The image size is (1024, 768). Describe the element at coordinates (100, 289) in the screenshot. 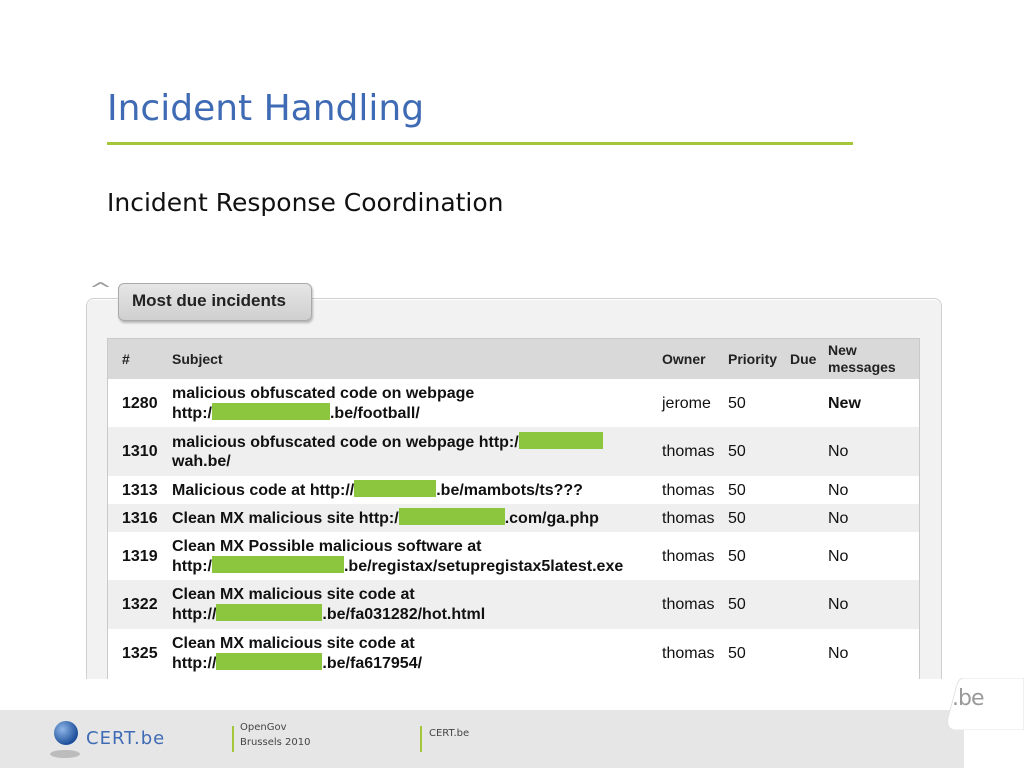

I see `chevron-up-icon: ^` at that location.